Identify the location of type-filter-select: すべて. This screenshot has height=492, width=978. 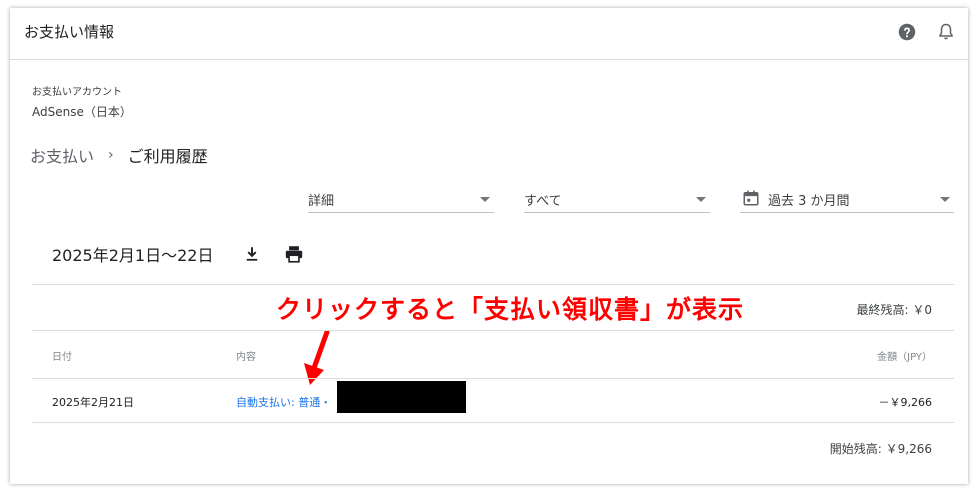
(617, 200).